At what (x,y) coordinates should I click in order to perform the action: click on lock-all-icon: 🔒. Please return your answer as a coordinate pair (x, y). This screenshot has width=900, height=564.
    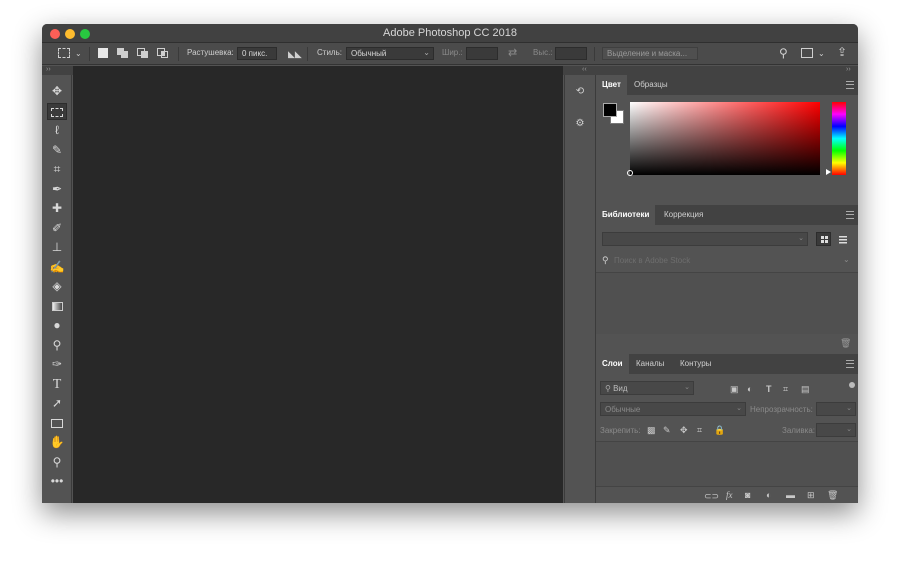
    Looking at the image, I should click on (719, 430).